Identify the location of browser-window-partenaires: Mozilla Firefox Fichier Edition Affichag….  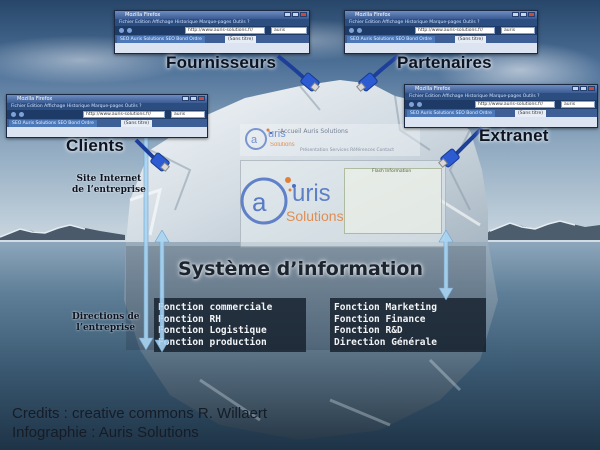
(441, 32).